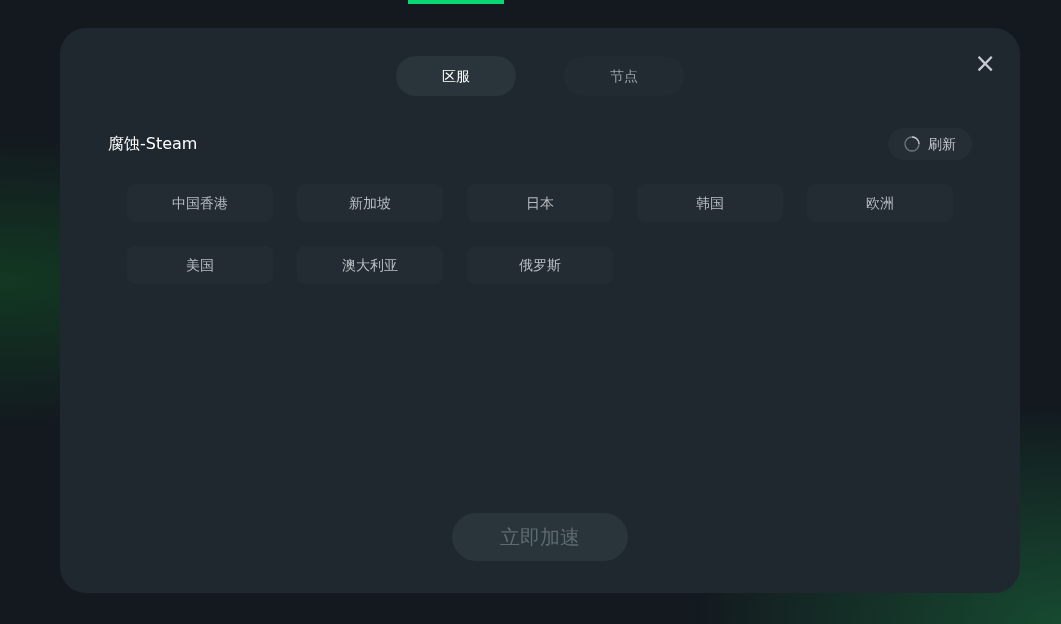  What do you see at coordinates (370, 203) in the screenshot?
I see `region-button: 新加坡` at bounding box center [370, 203].